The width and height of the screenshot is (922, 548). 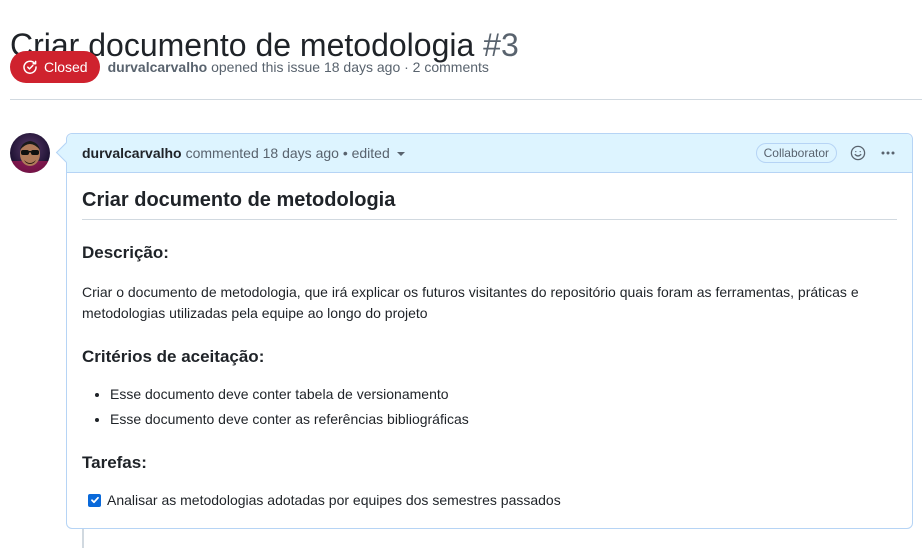 I want to click on section-criterios-title: Critérios de aceitação:, so click(x=173, y=356).